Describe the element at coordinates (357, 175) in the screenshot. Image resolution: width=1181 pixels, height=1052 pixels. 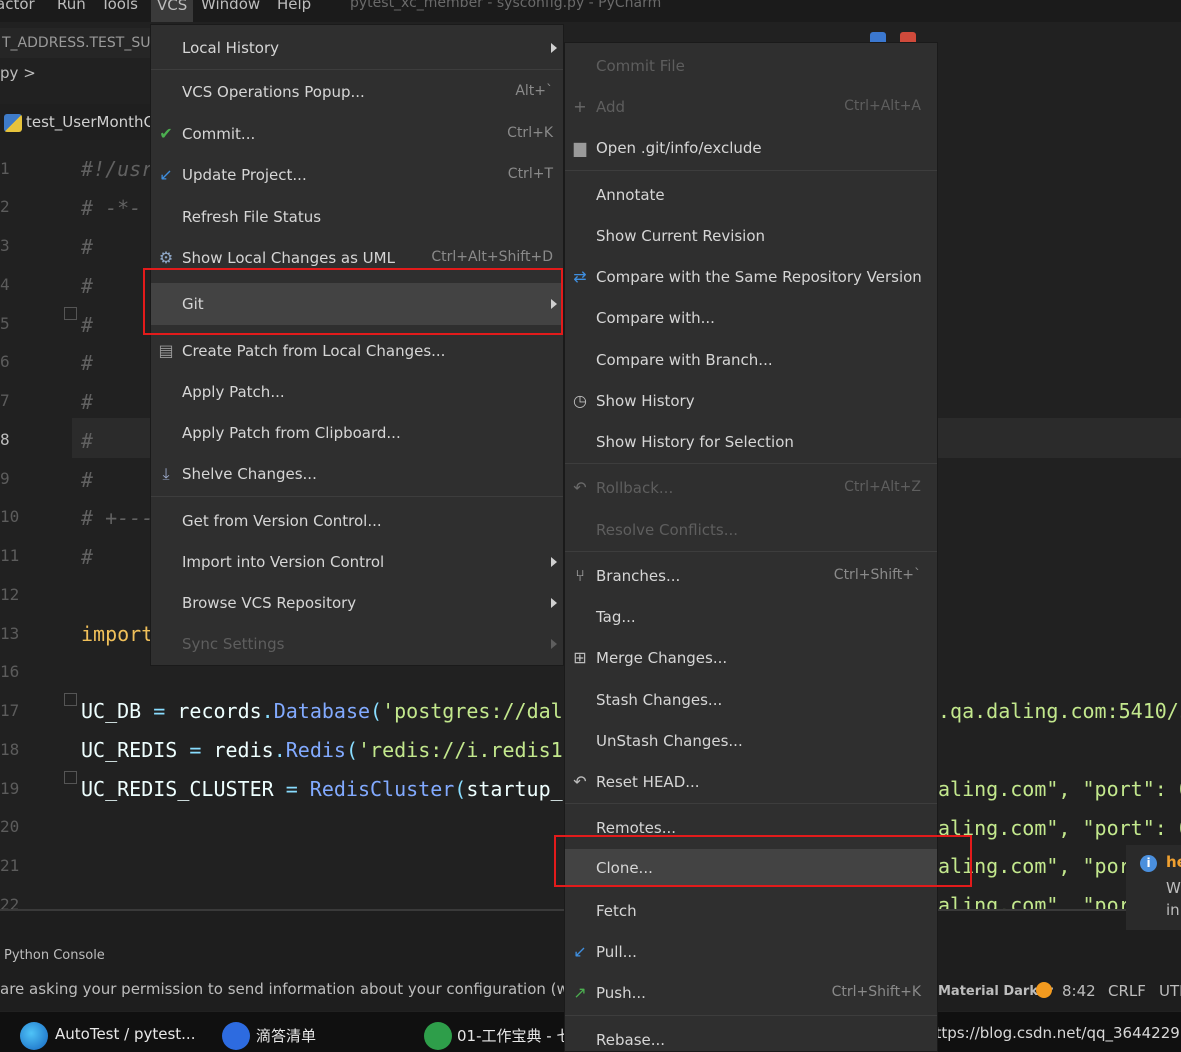
I see `menu-item-update-project: ↙ Update Project... Ctrl+T` at that location.